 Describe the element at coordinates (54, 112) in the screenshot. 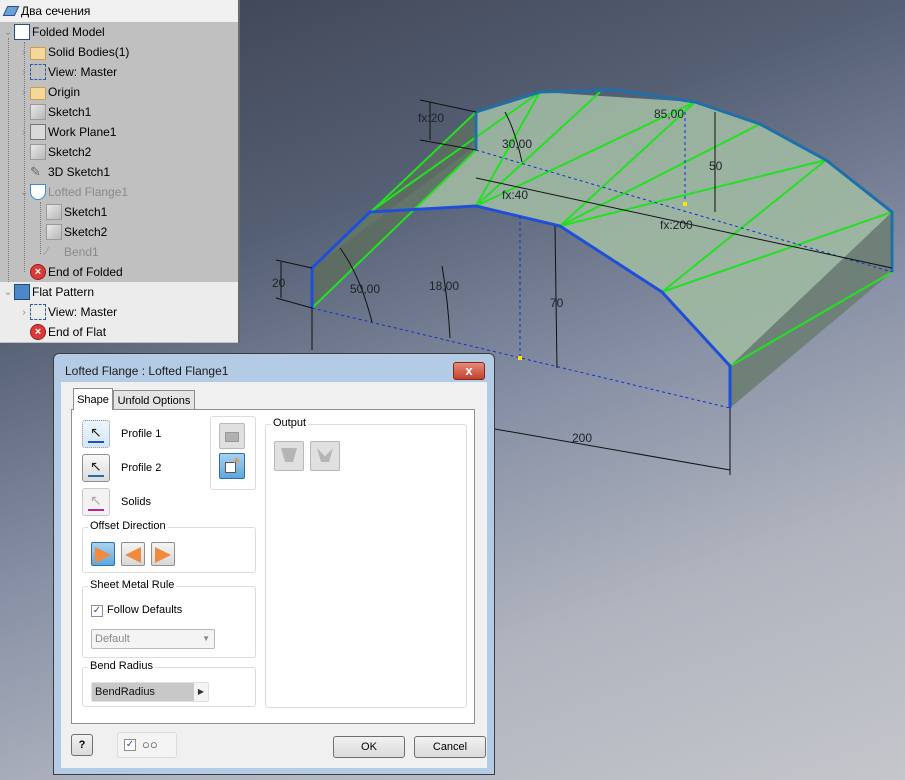

I see `tree-item-sketch1: Sketch1` at that location.